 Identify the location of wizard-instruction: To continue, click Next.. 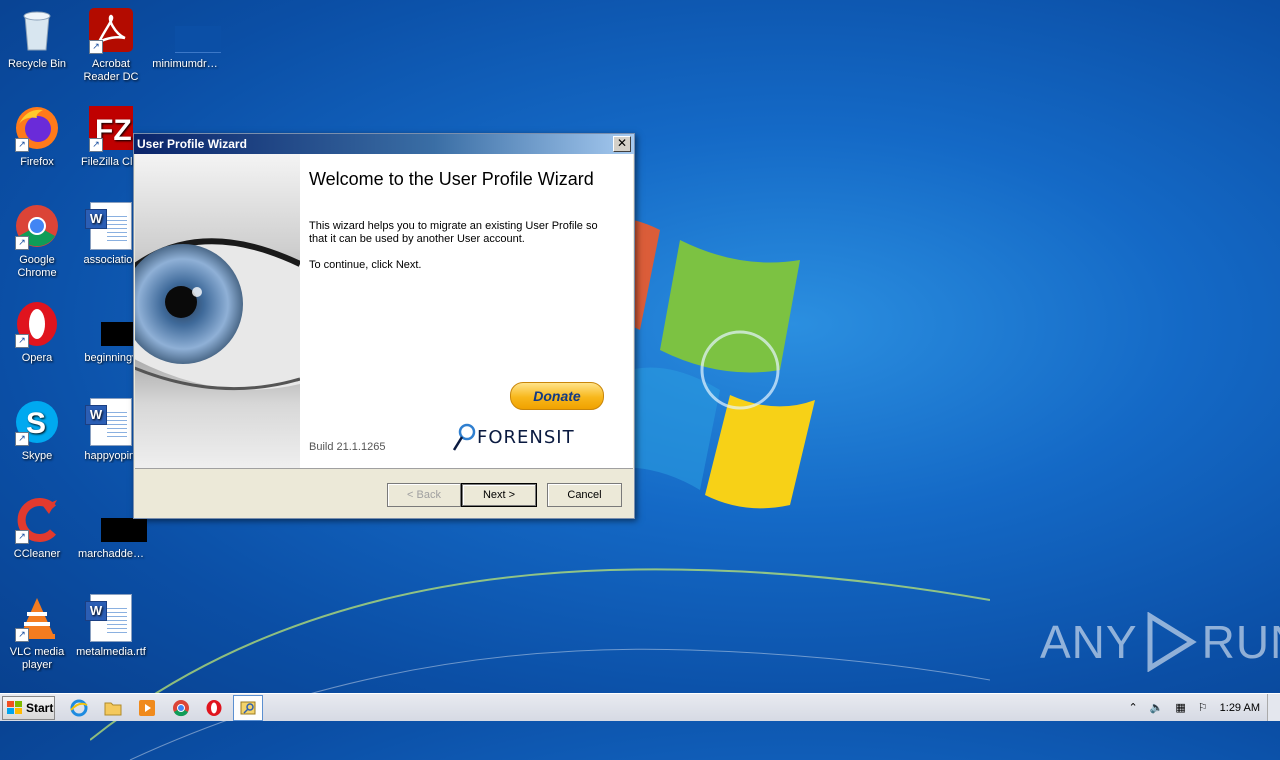
(365, 265).